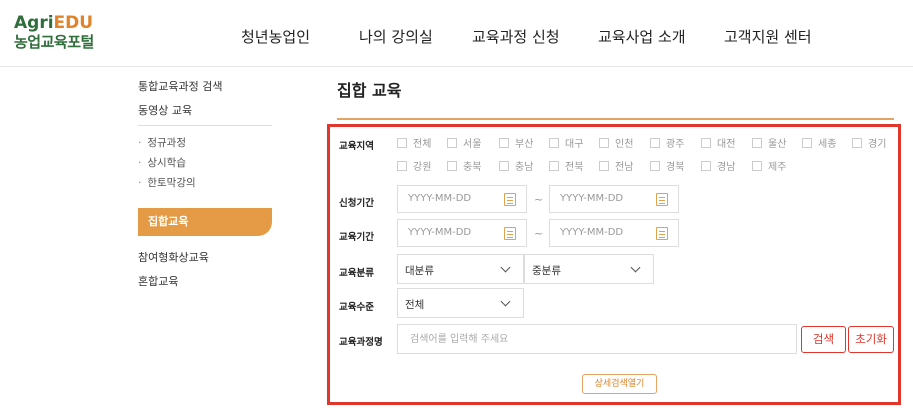 The width and height of the screenshot is (913, 419). Describe the element at coordinates (472, 144) in the screenshot. I see `region-checkbox-label: 서울` at that location.